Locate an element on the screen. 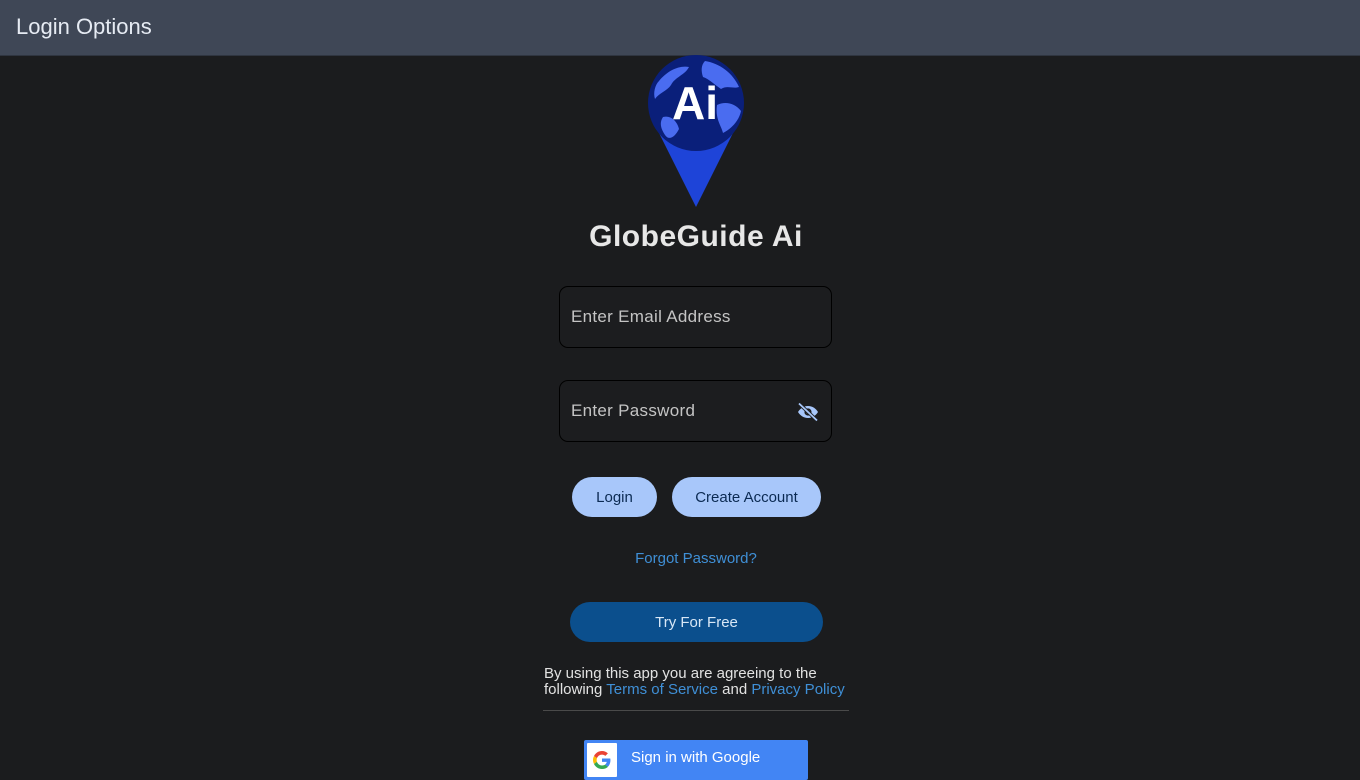 This screenshot has height=780, width=1360. google-sign-in-button: Sign in with Google is located at coordinates (696, 760).